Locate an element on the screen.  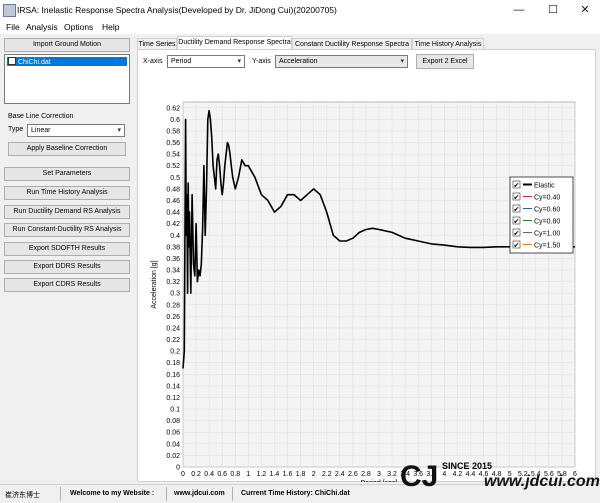
checkbox is located at coordinates (12, 61).